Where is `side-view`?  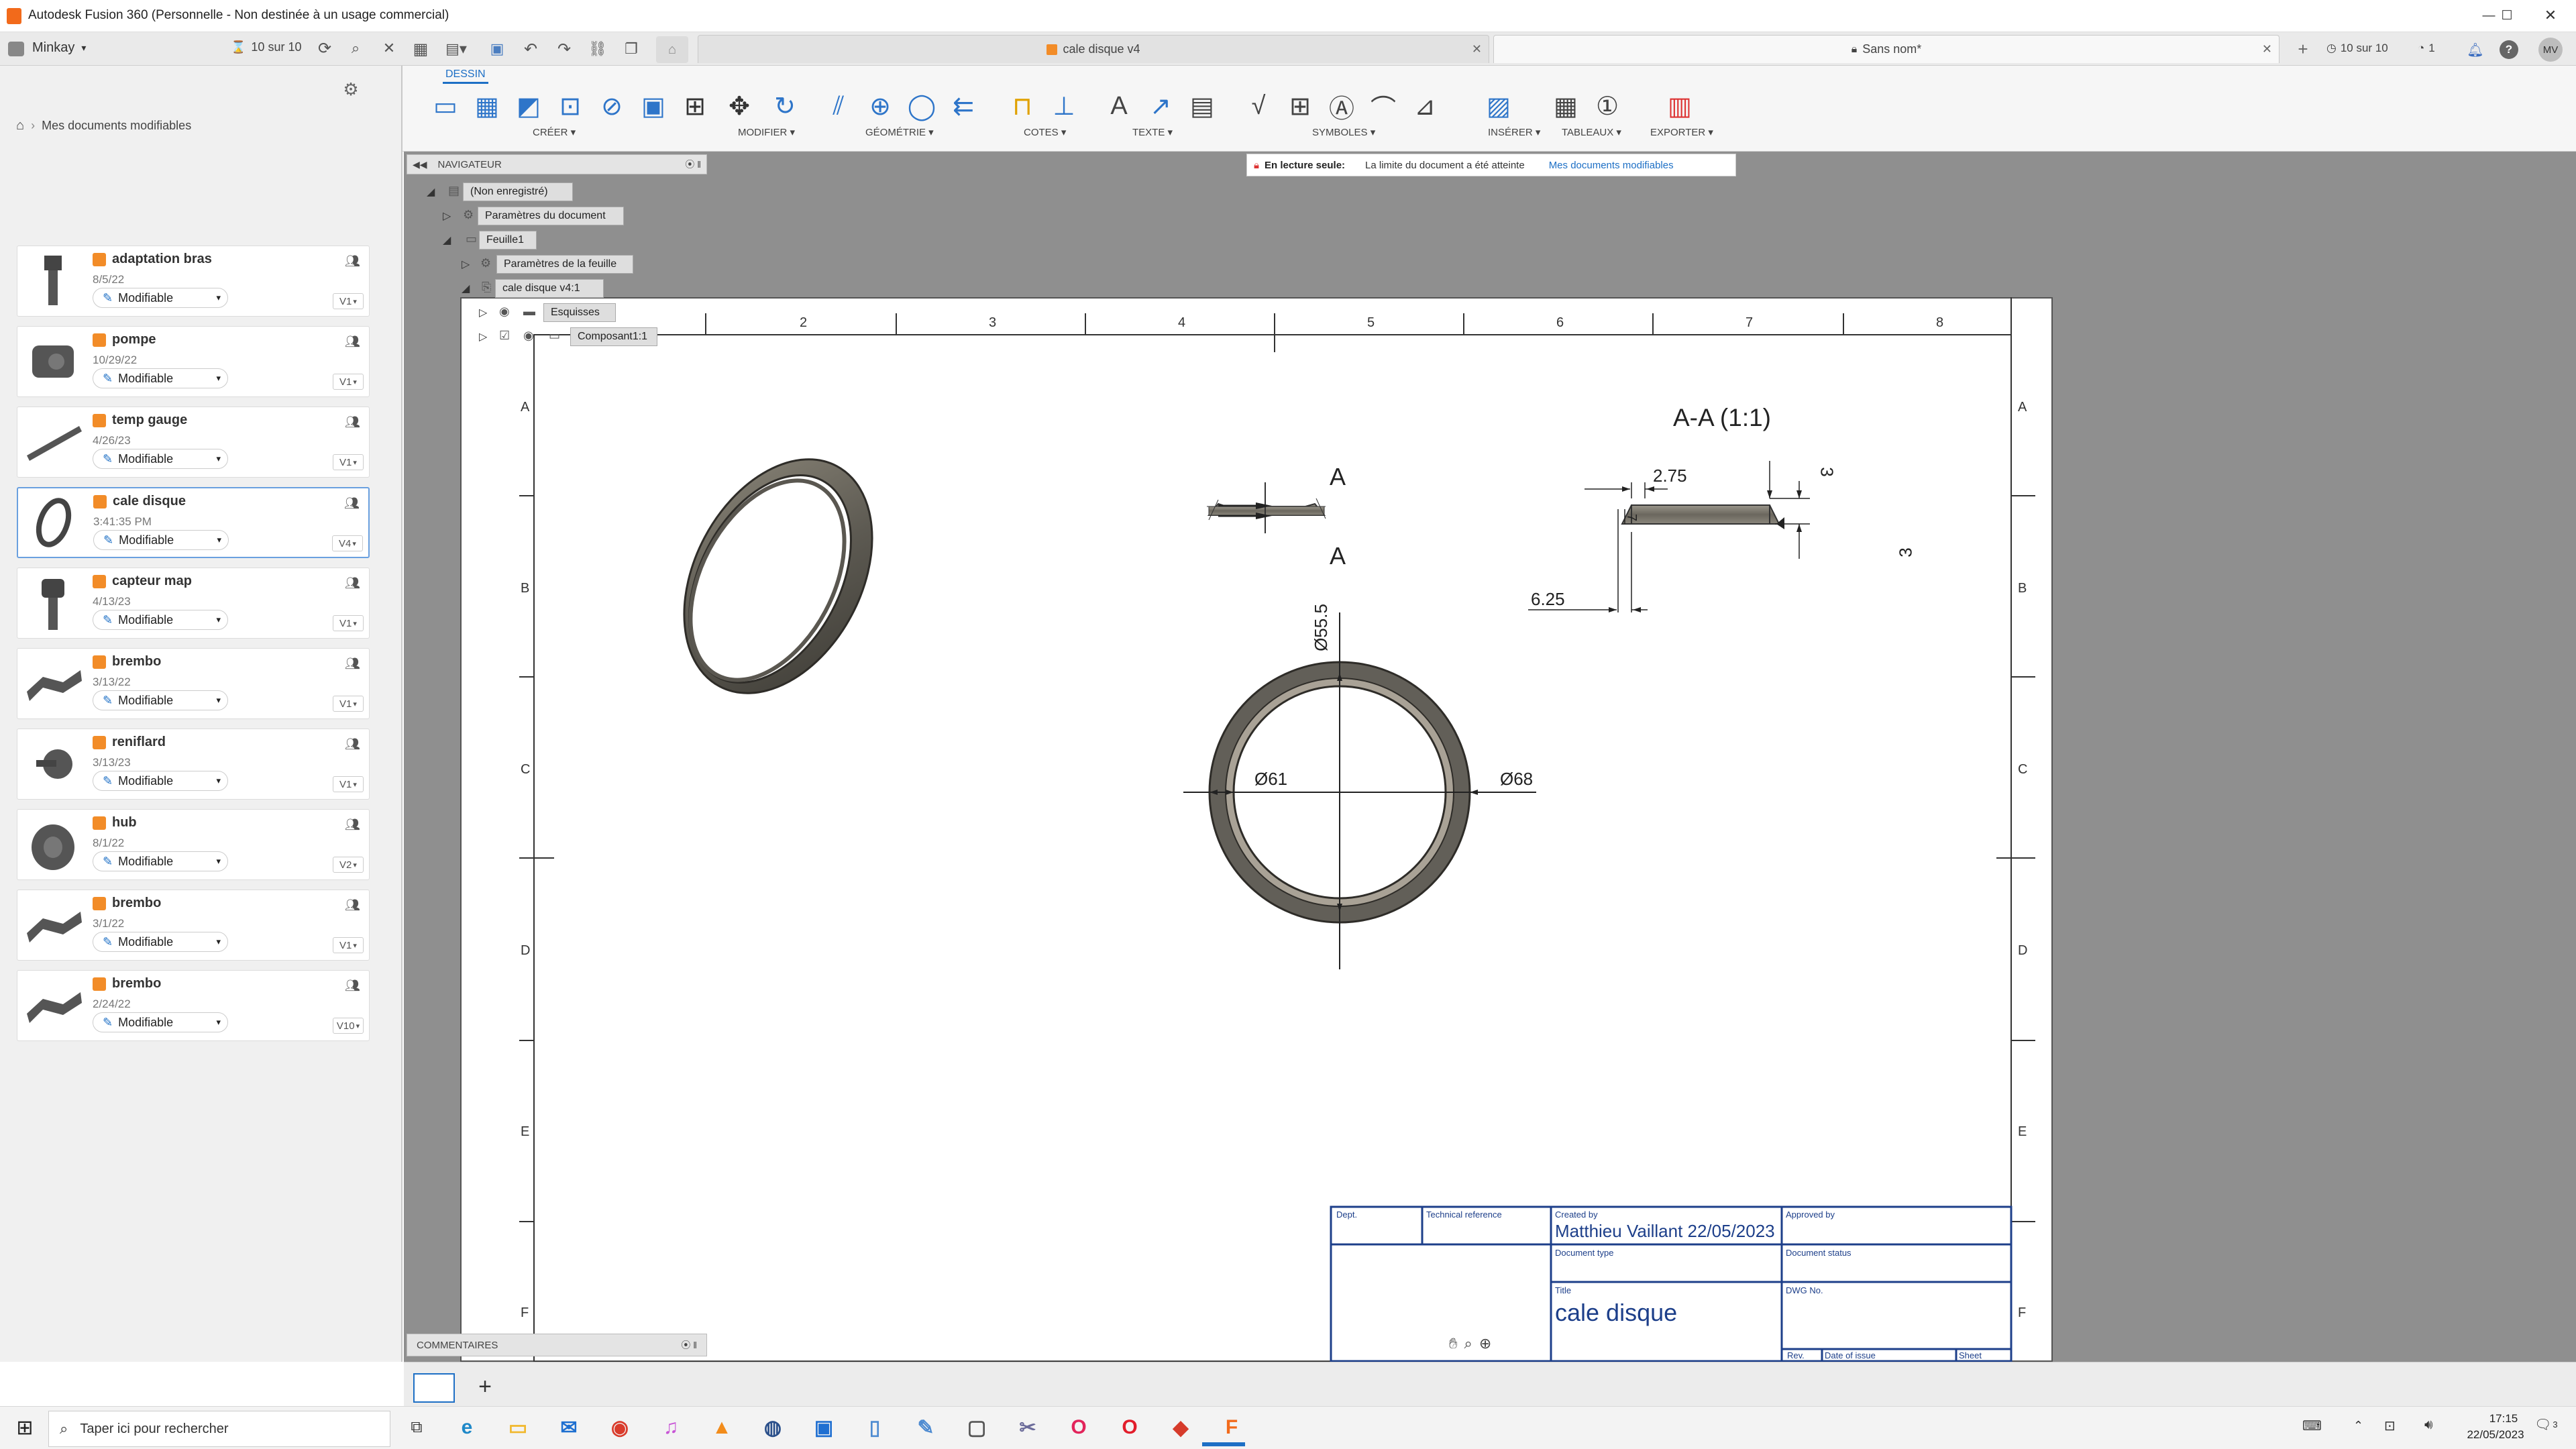 side-view is located at coordinates (1266, 507).